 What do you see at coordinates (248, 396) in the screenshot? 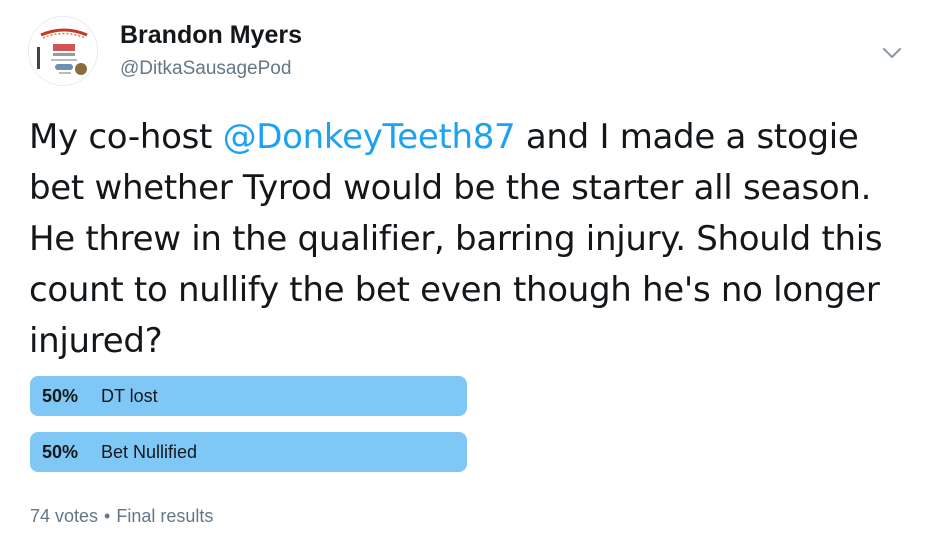
I see `poll-option: 50% DT lost` at bounding box center [248, 396].